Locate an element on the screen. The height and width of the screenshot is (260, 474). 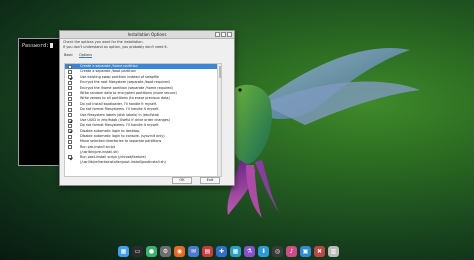
scrollbar-thumb is located at coordinates (219, 72).